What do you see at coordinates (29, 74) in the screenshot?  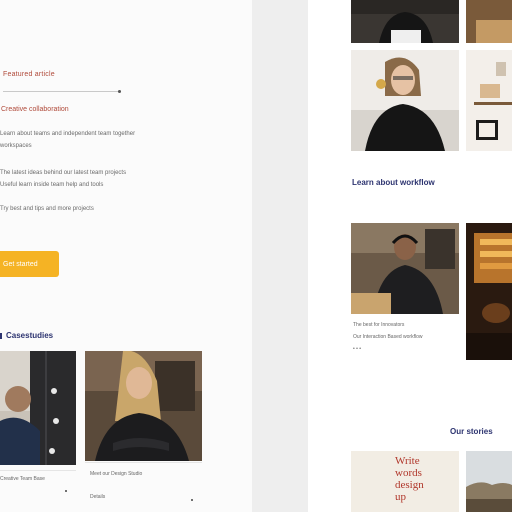 I see `eyebrow-label: Featured article` at bounding box center [29, 74].